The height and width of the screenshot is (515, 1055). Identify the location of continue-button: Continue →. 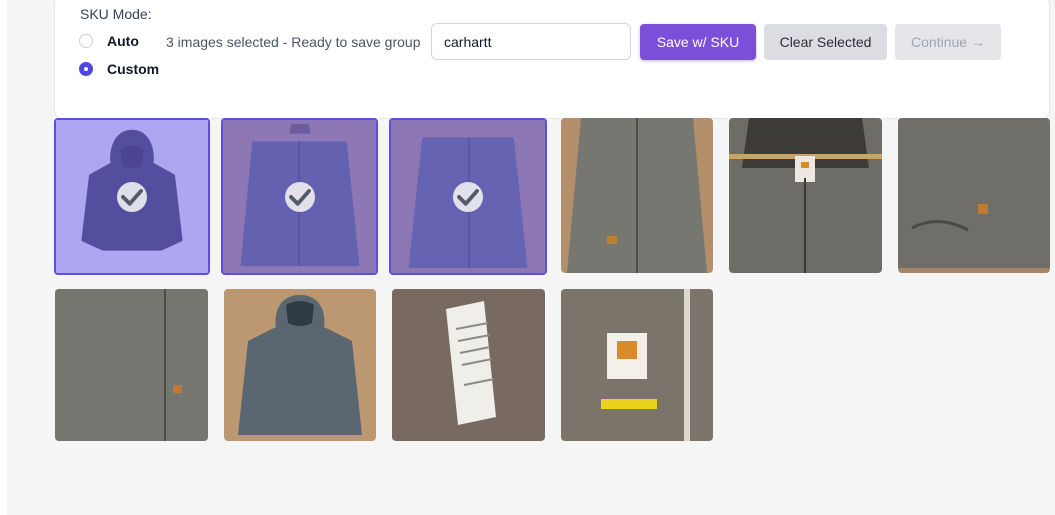
(948, 42).